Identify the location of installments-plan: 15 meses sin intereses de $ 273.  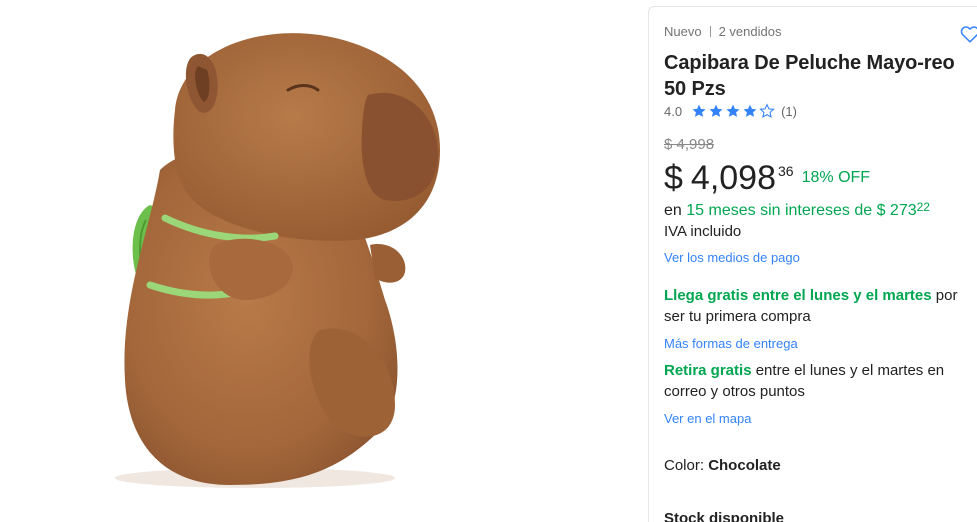
(801, 210).